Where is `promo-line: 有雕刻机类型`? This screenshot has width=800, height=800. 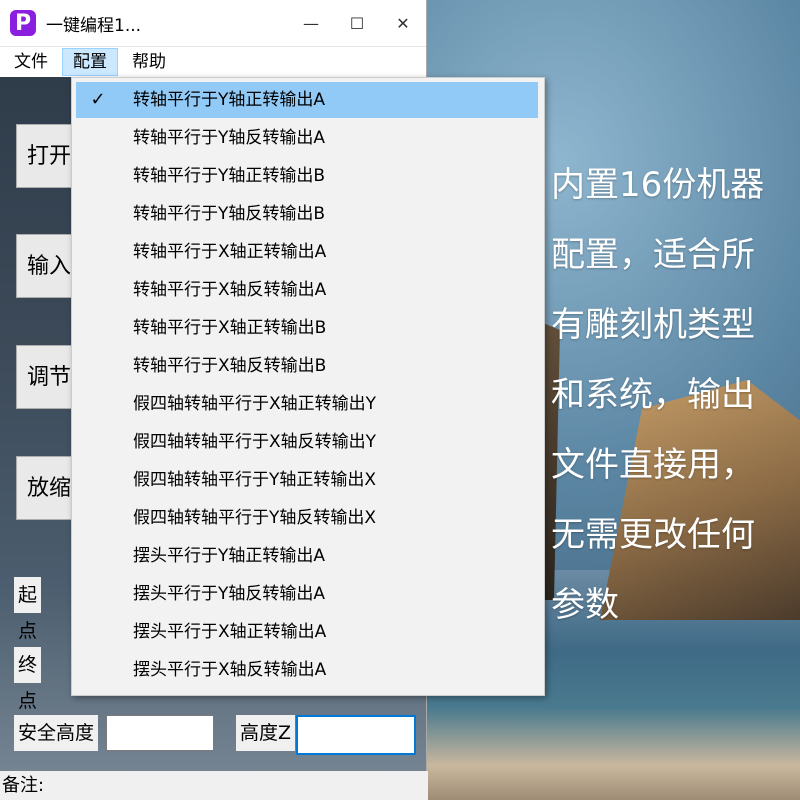
promo-line: 有雕刻机类型 is located at coordinates (653, 325).